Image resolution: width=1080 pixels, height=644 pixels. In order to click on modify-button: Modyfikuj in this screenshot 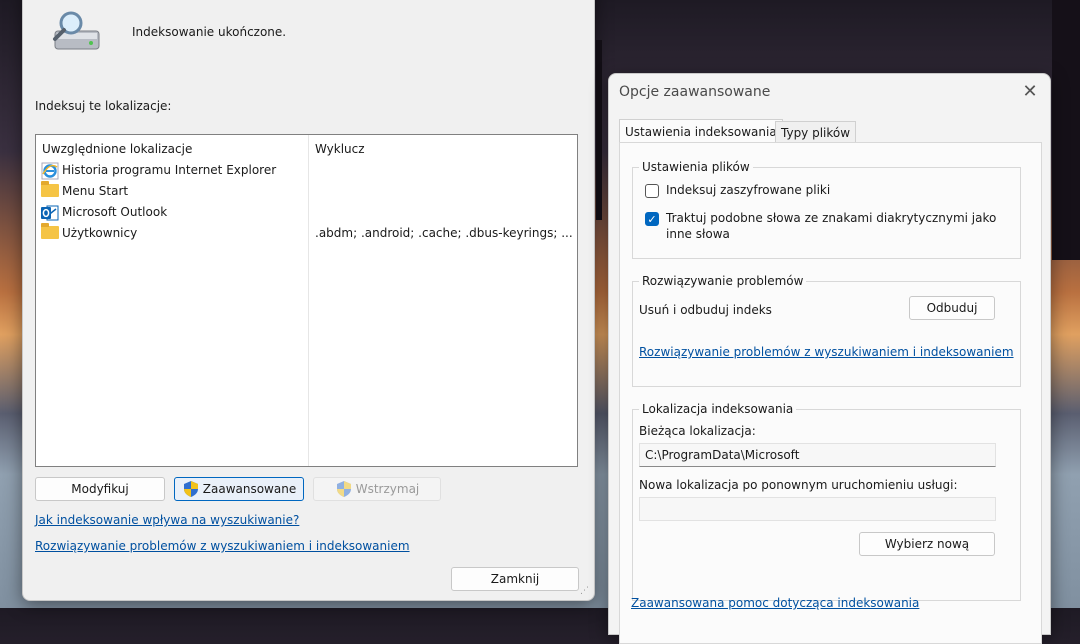, I will do `click(100, 489)`.